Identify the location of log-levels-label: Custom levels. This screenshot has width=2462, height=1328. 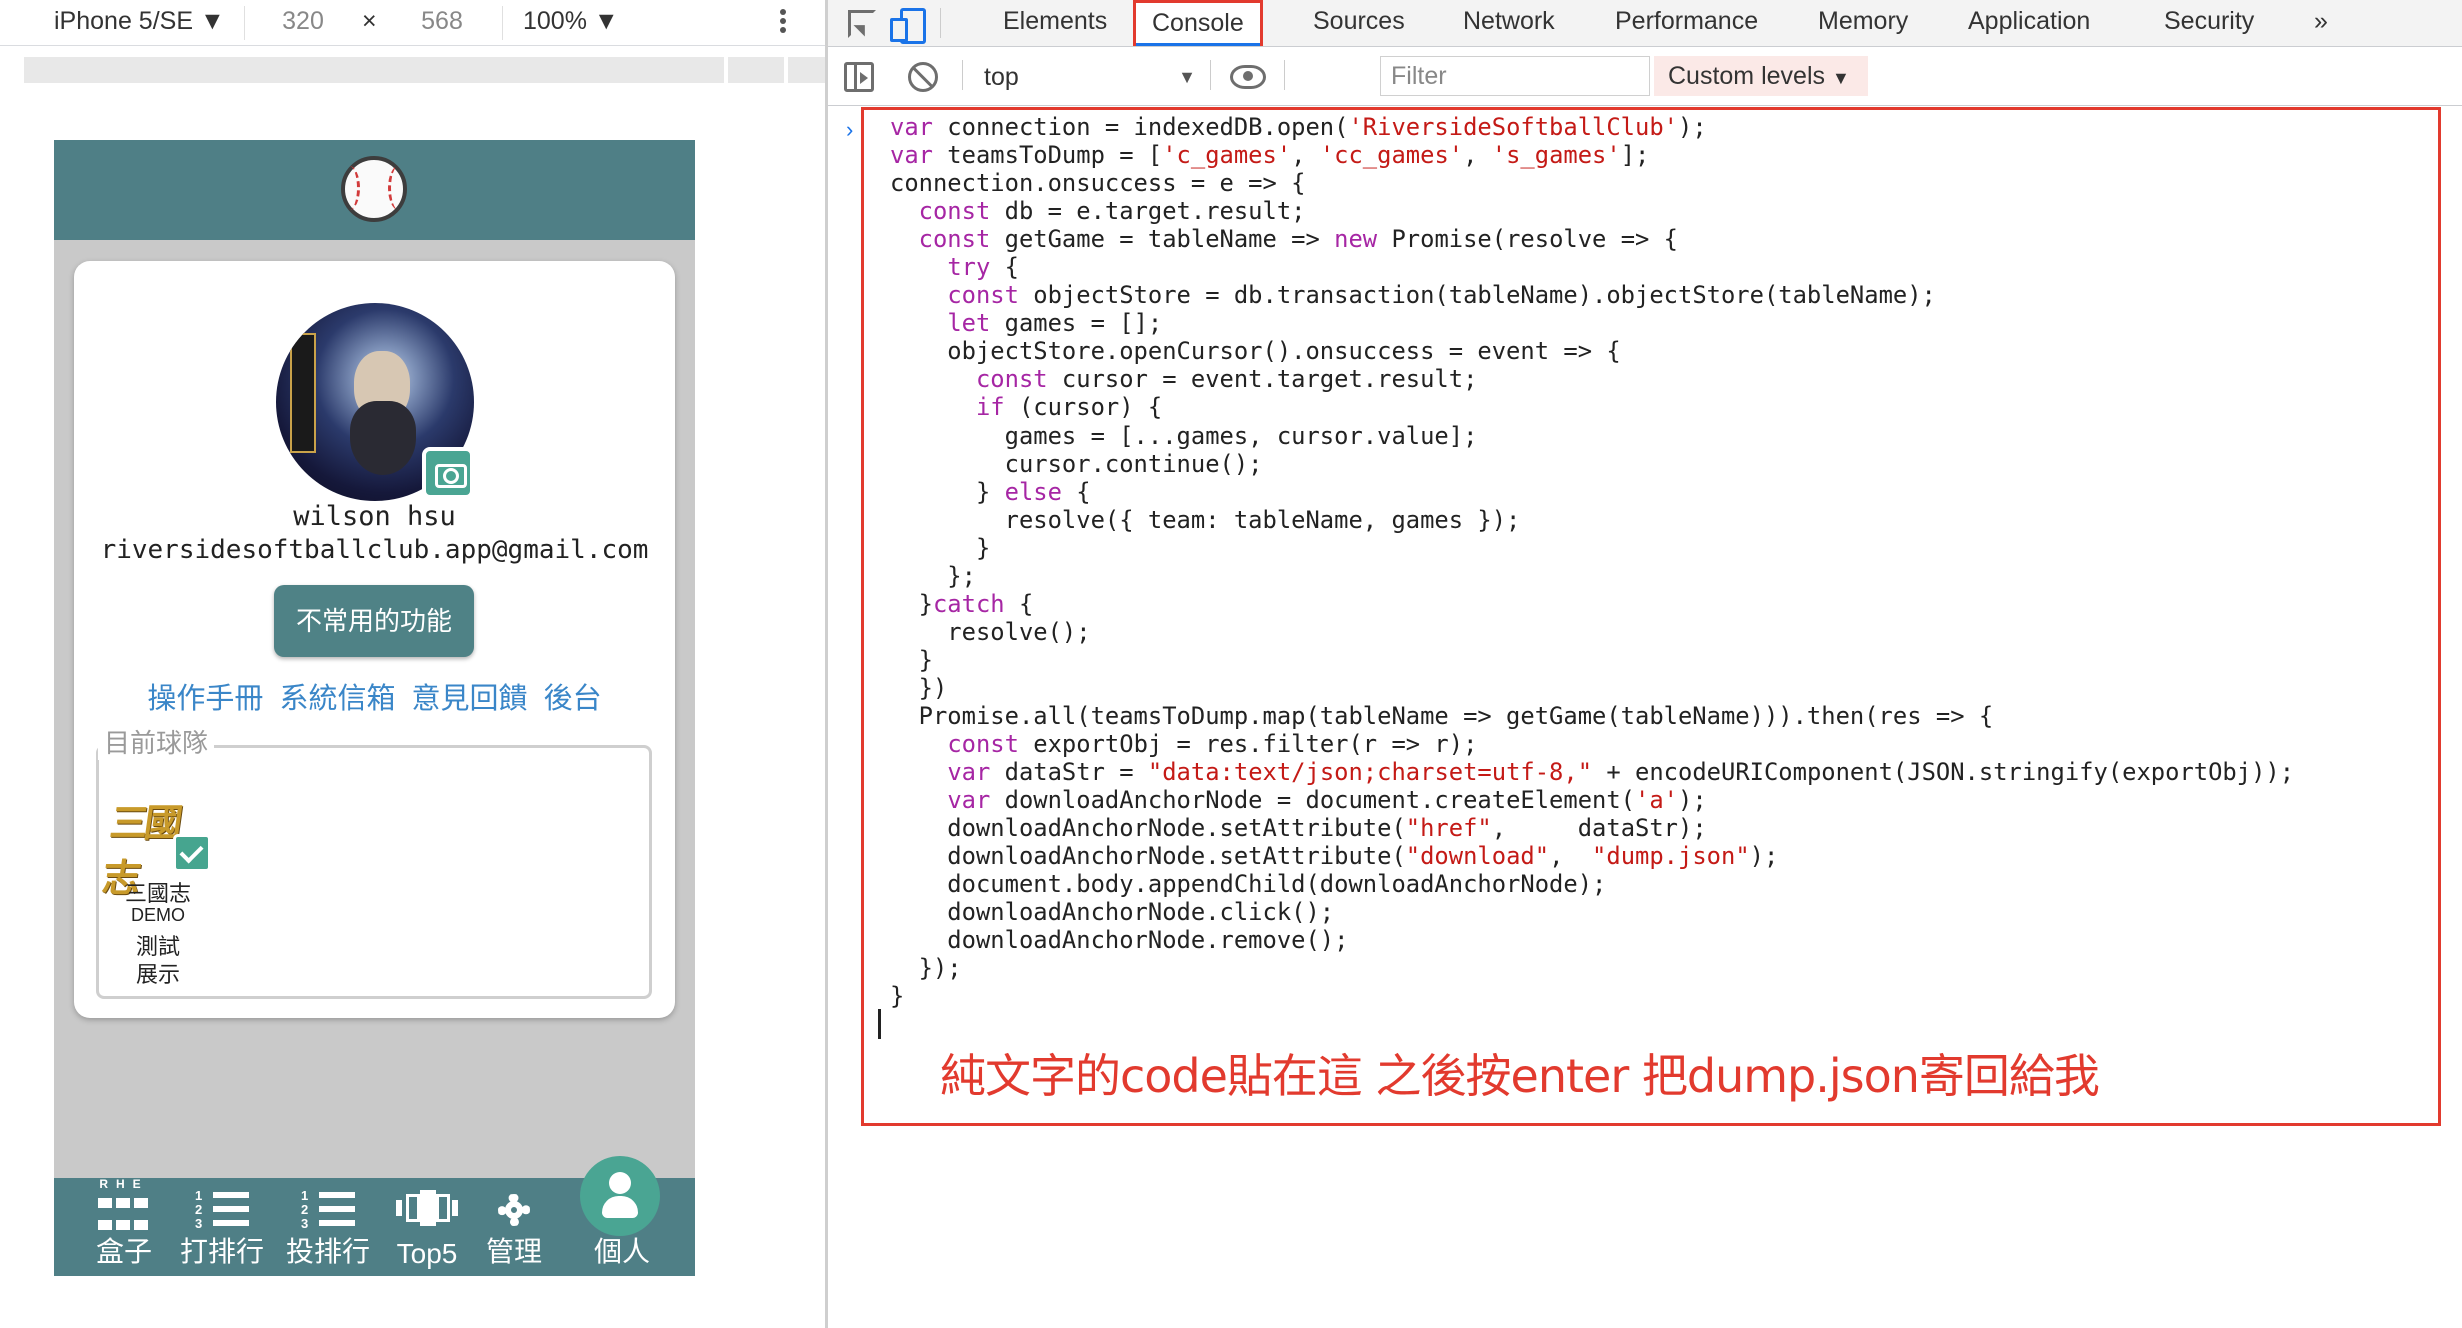
(1746, 76).